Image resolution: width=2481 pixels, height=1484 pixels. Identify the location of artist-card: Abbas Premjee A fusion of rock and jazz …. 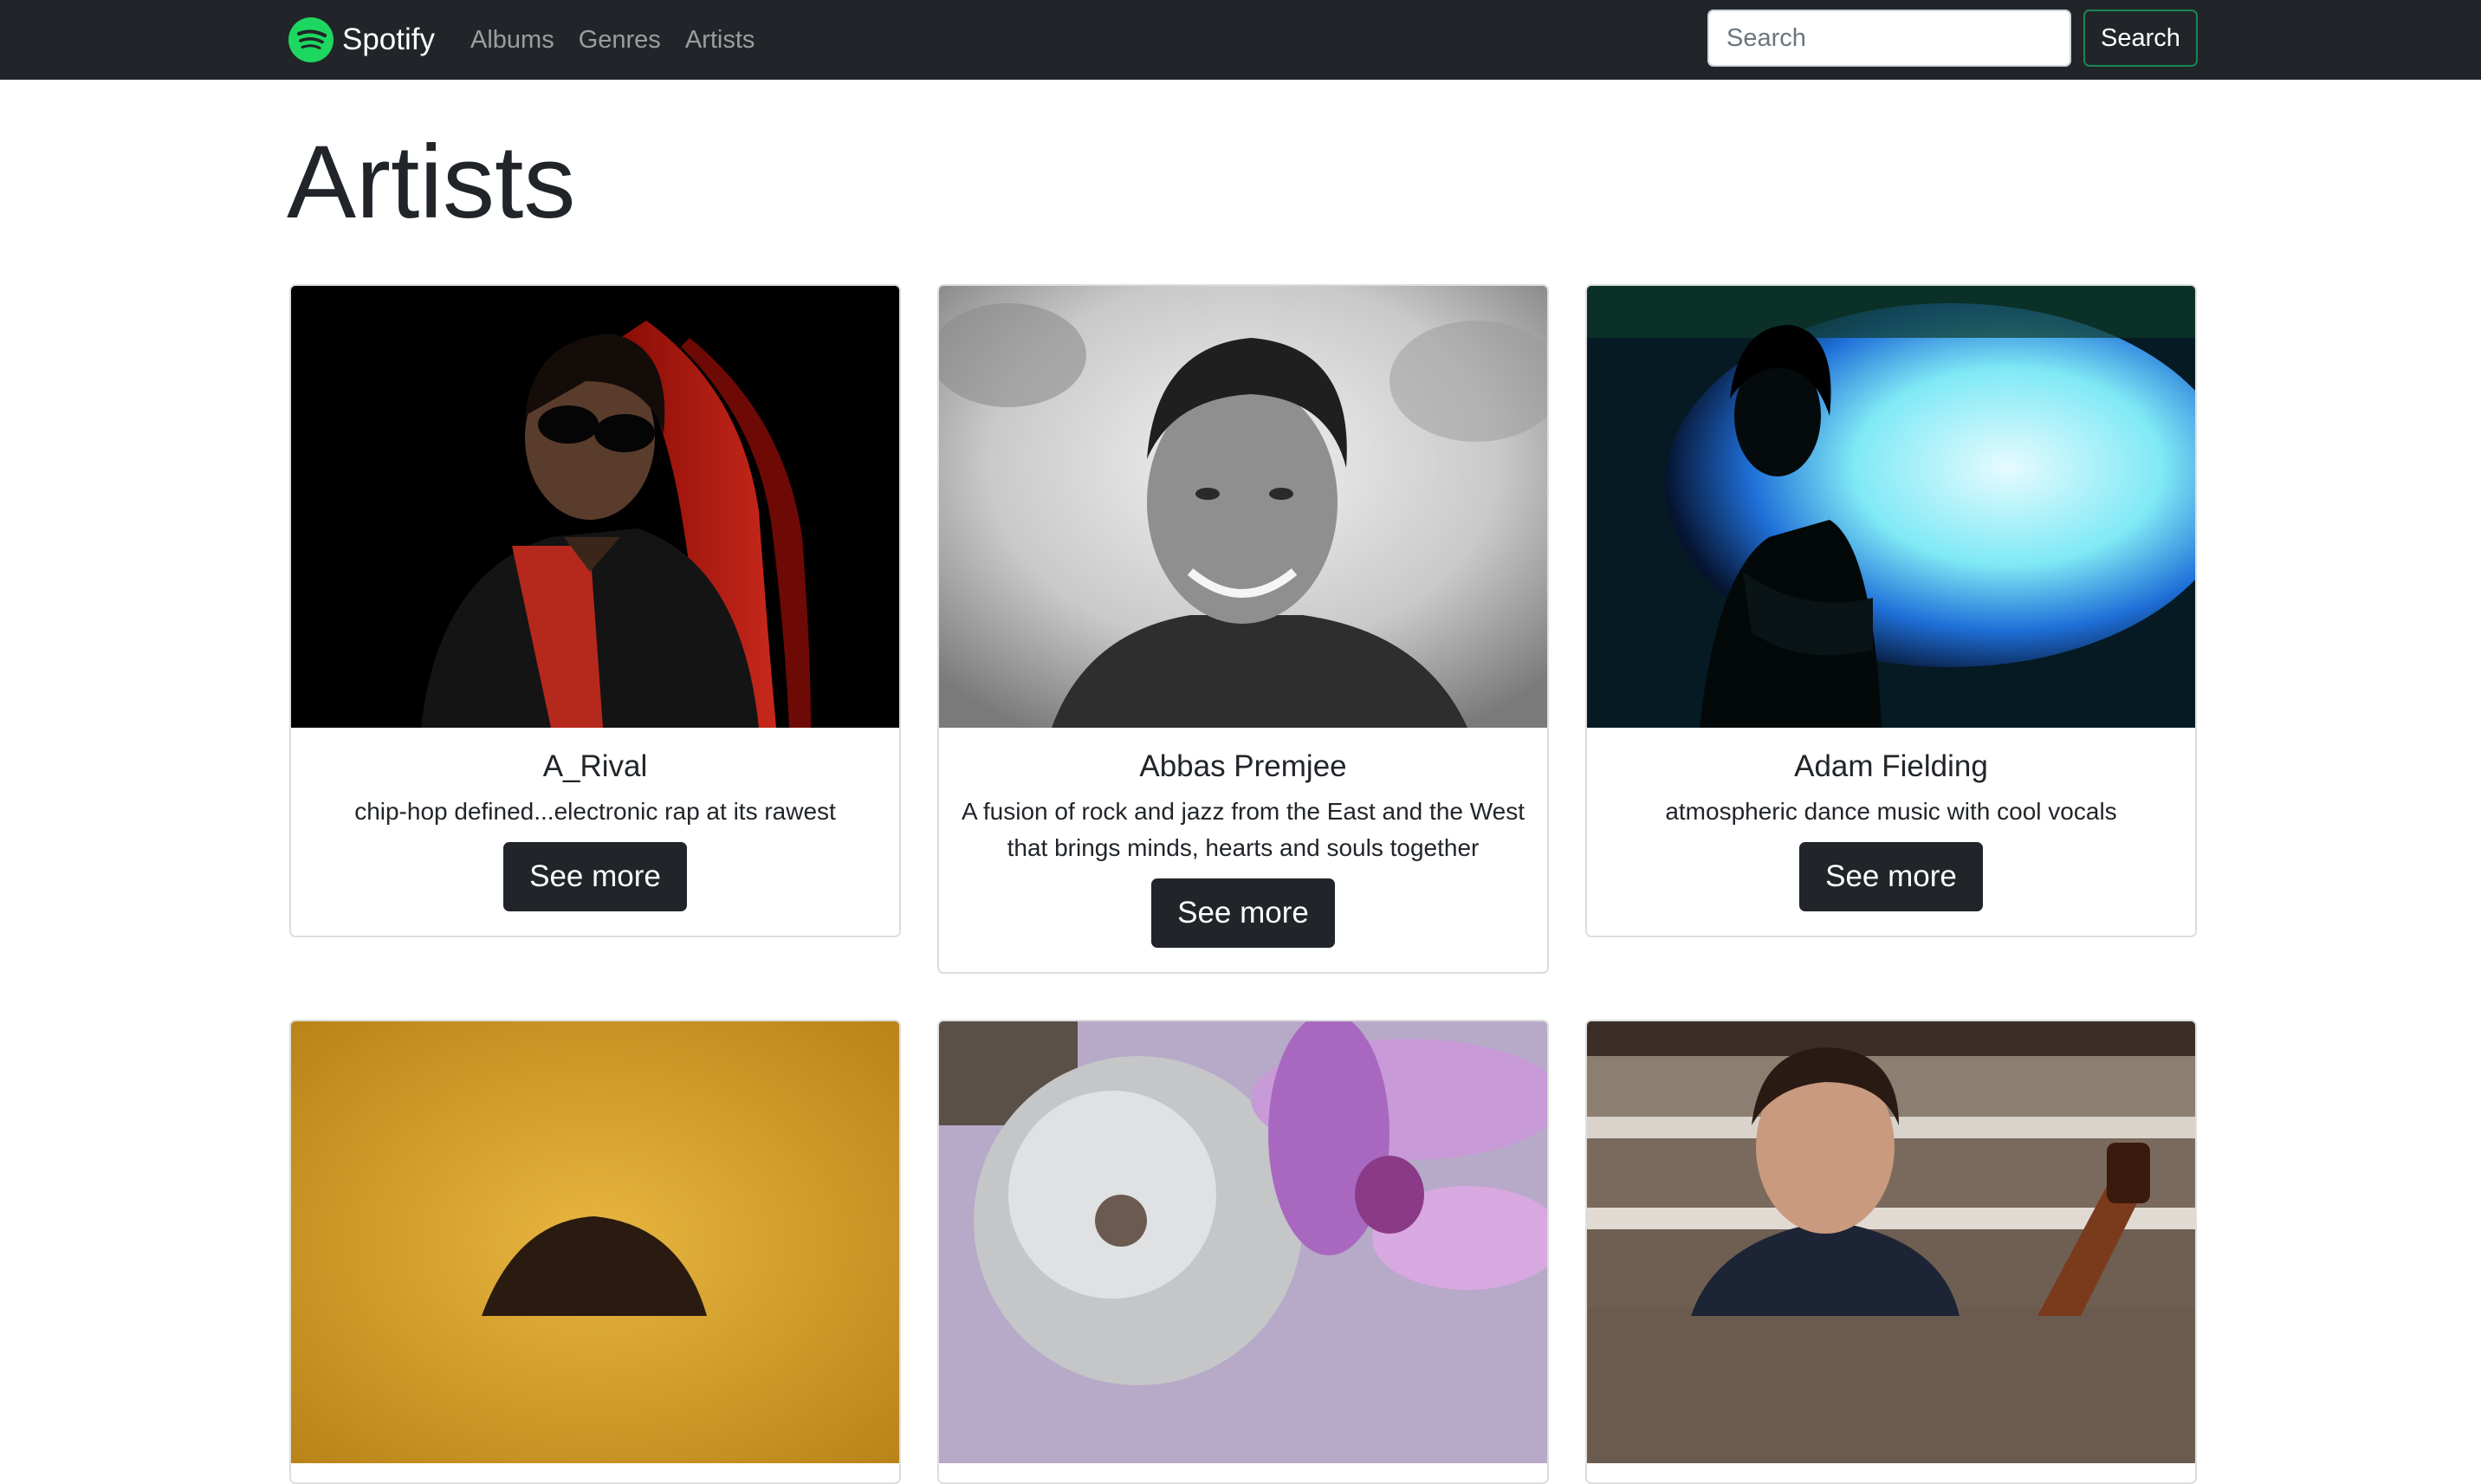
(1243, 629).